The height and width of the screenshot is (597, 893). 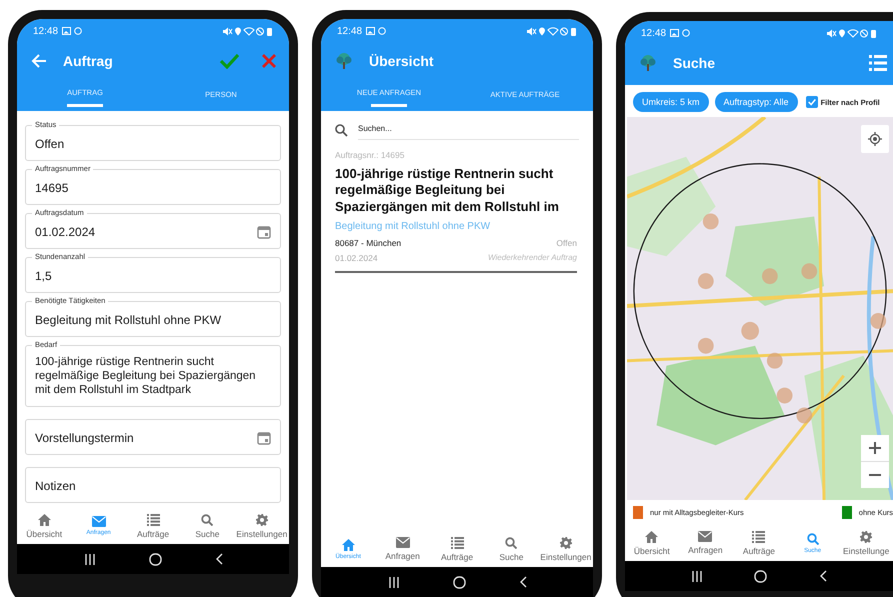 What do you see at coordinates (875, 475) in the screenshot?
I see `zoom-out-button` at bounding box center [875, 475].